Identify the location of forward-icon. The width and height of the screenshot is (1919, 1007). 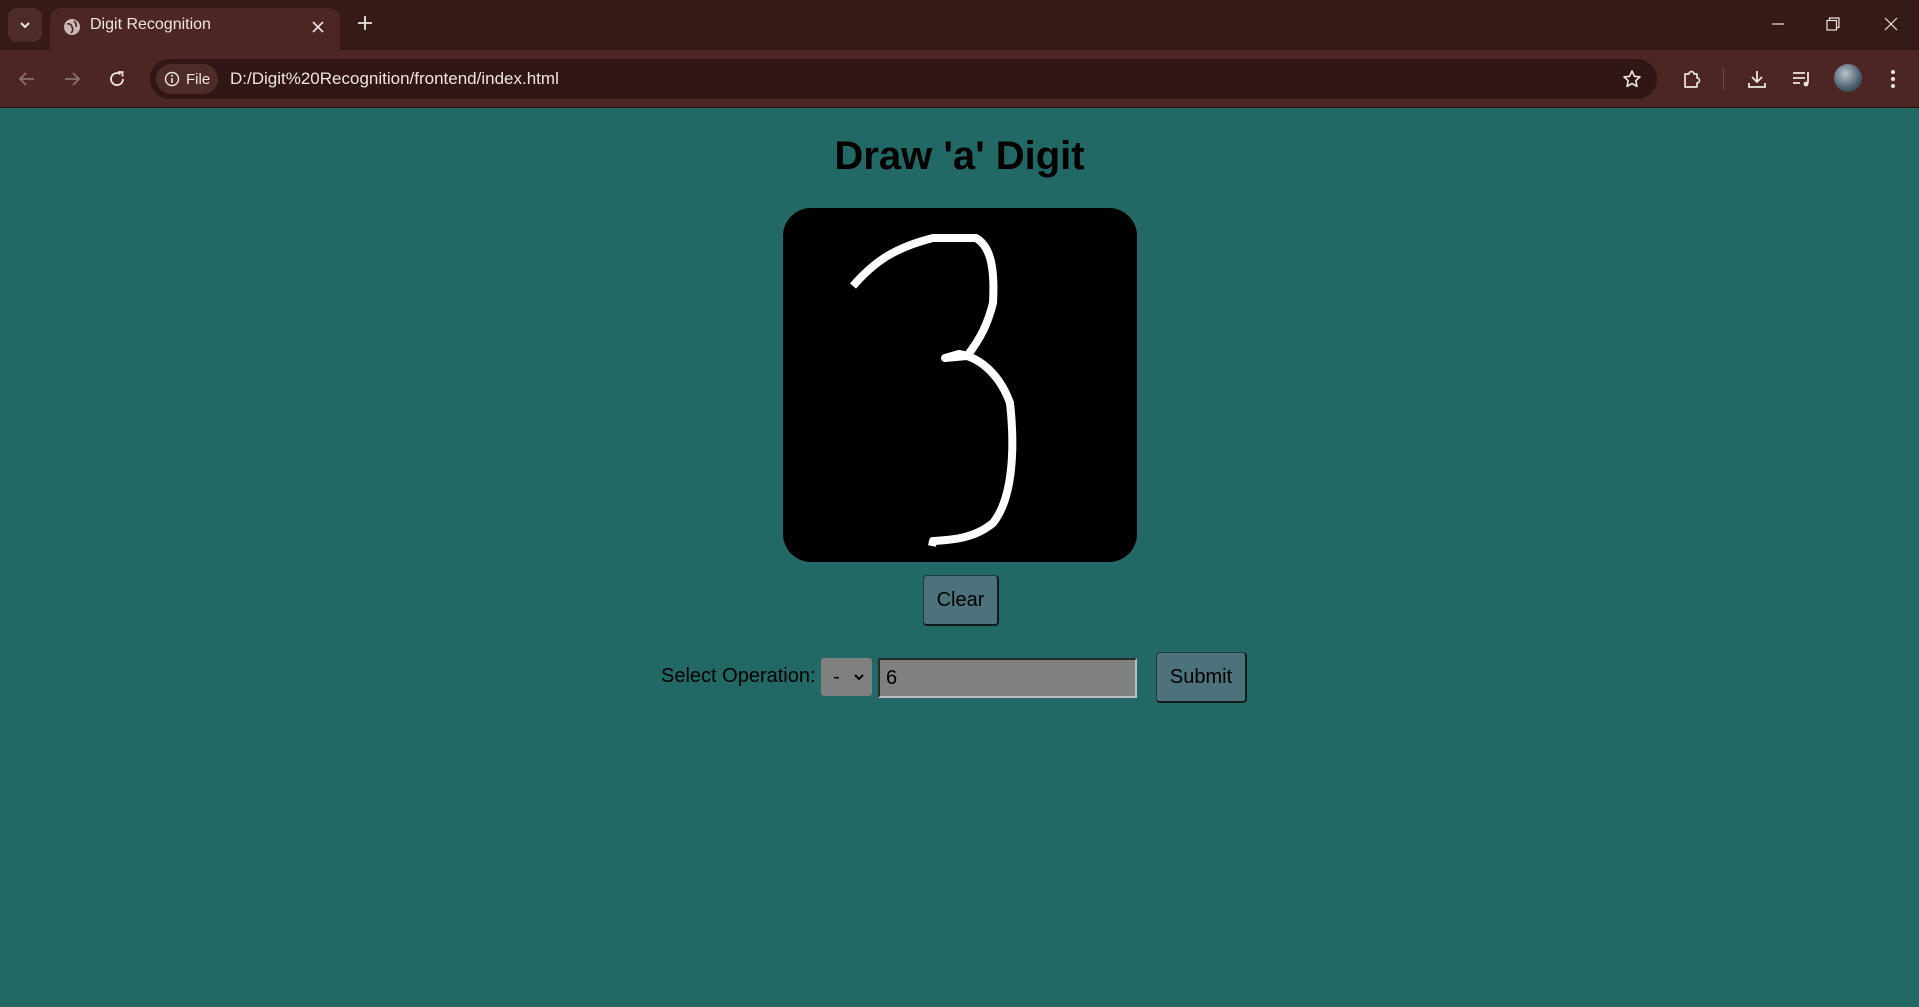
(73, 79).